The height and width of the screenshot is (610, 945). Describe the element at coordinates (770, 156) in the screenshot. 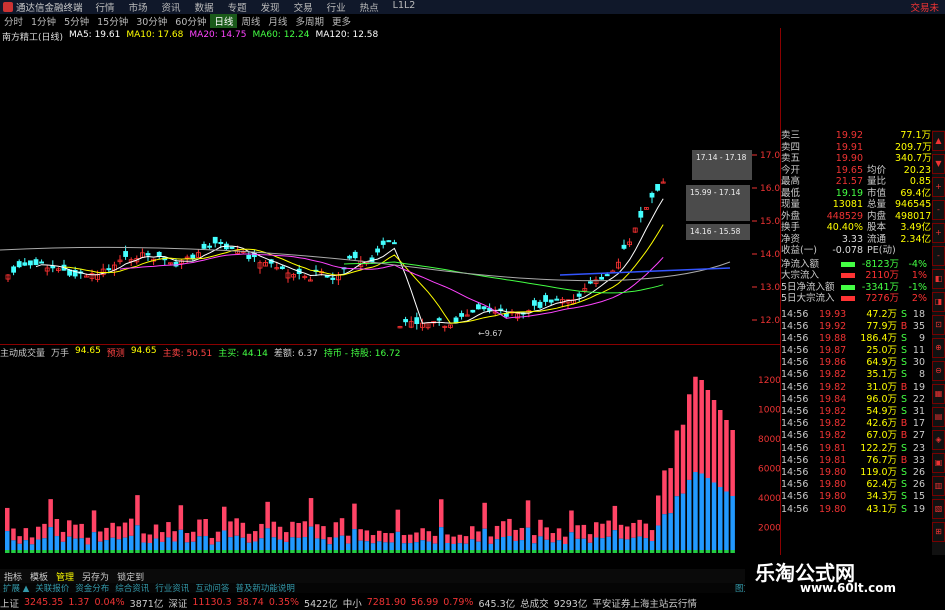

I see `price-axis-label: 17.00` at that location.